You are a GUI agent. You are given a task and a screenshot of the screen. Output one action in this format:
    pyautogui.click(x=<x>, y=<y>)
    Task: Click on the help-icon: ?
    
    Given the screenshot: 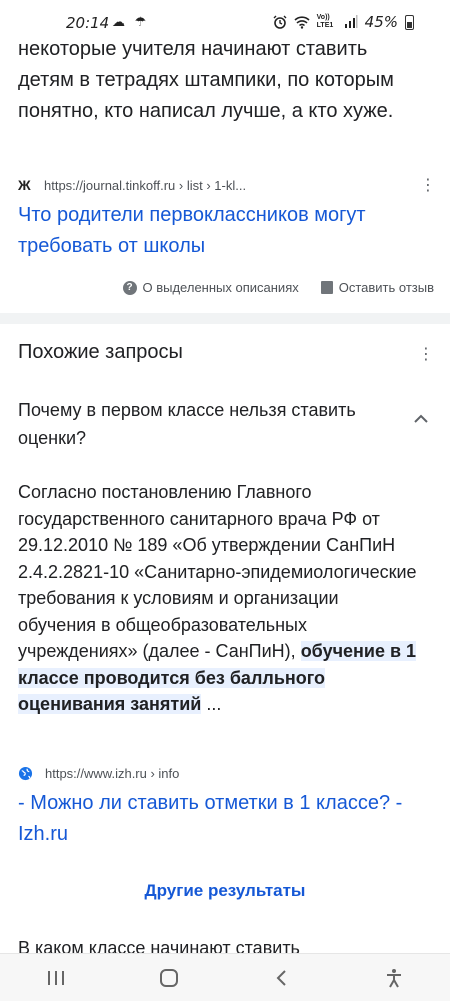 What is the action you would take?
    pyautogui.click(x=129, y=287)
    